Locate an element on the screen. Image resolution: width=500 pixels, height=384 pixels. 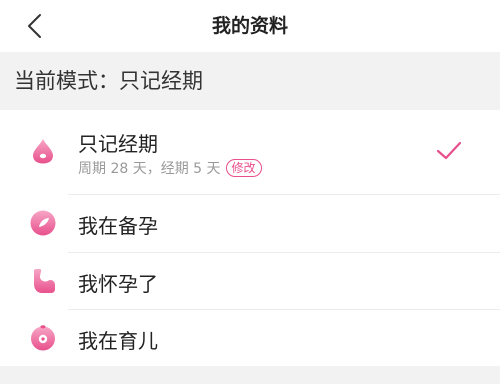
pregnant-icon is located at coordinates (44, 281).